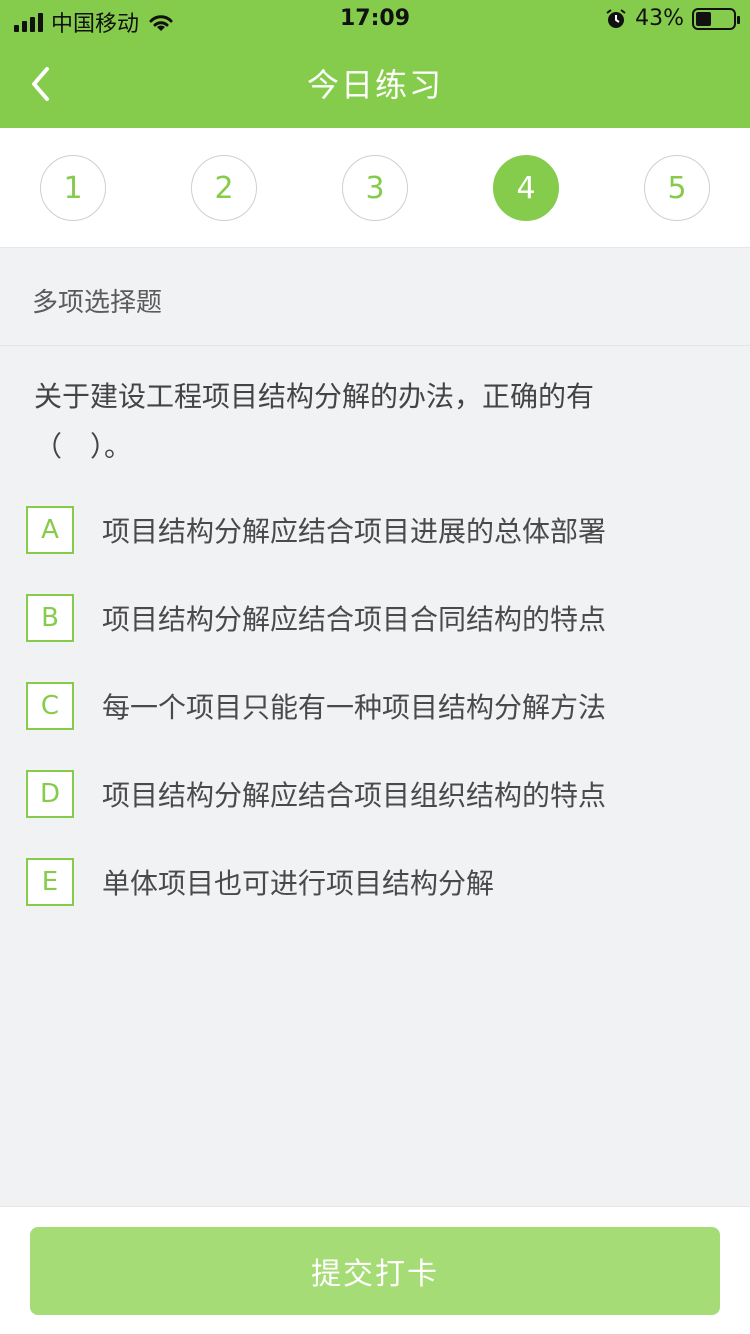 The image size is (750, 1334). I want to click on question-type-label: 多项选择题, so click(97, 303).